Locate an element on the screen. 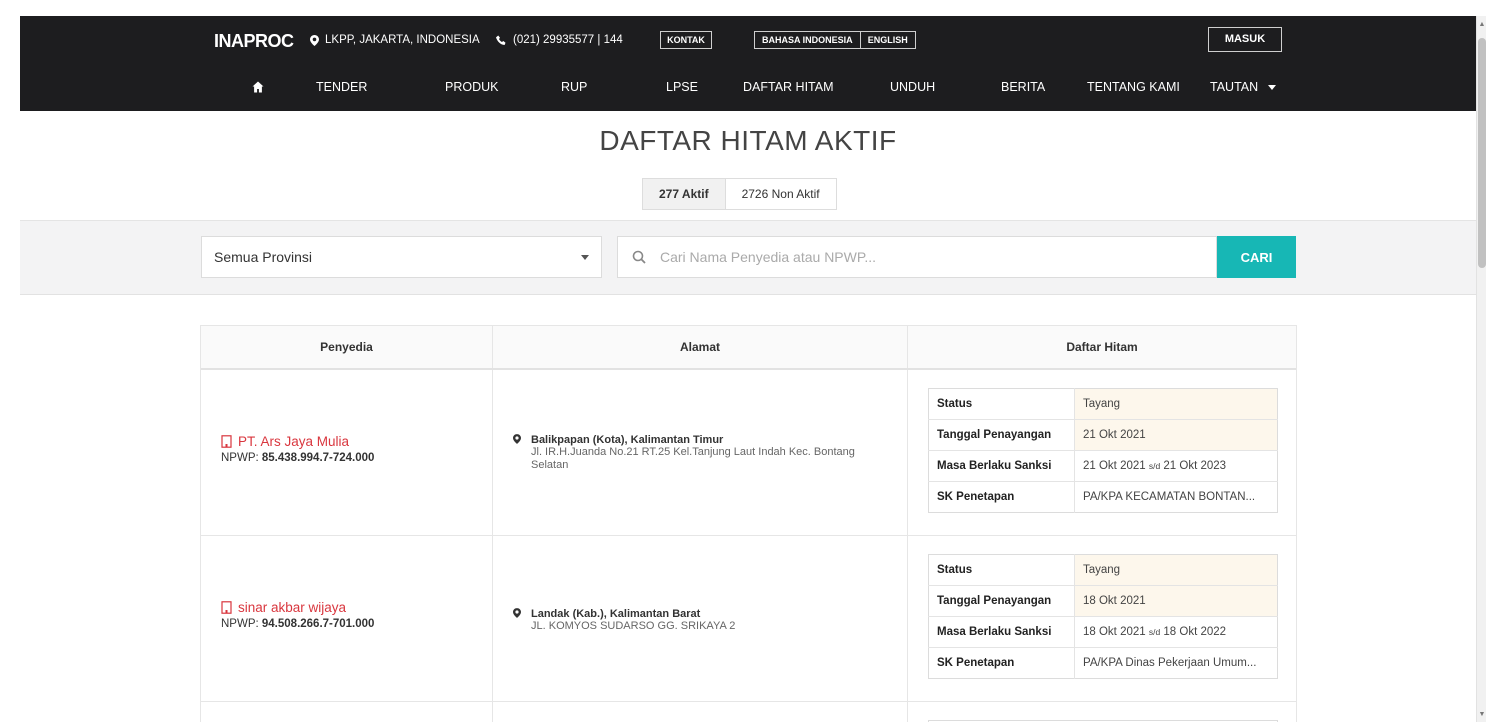 This screenshot has height=722, width=1486. nav-item-daftar-hitam: DAFTAR HITAM is located at coordinates (788, 87).